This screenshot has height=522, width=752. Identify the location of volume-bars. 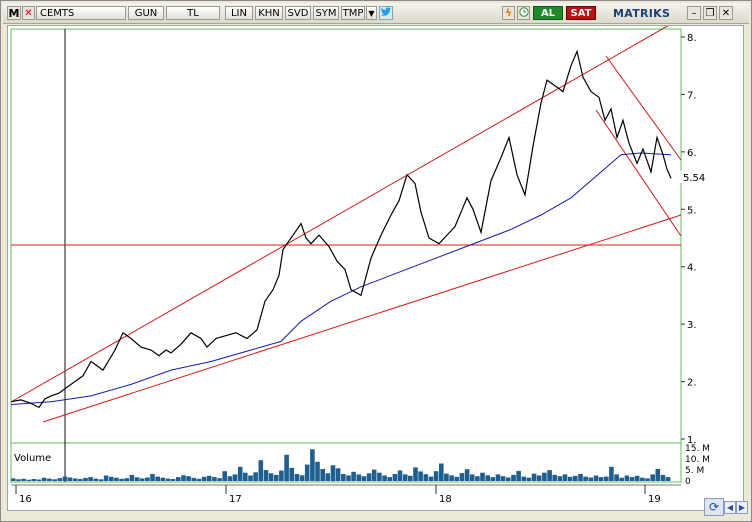
(341, 465).